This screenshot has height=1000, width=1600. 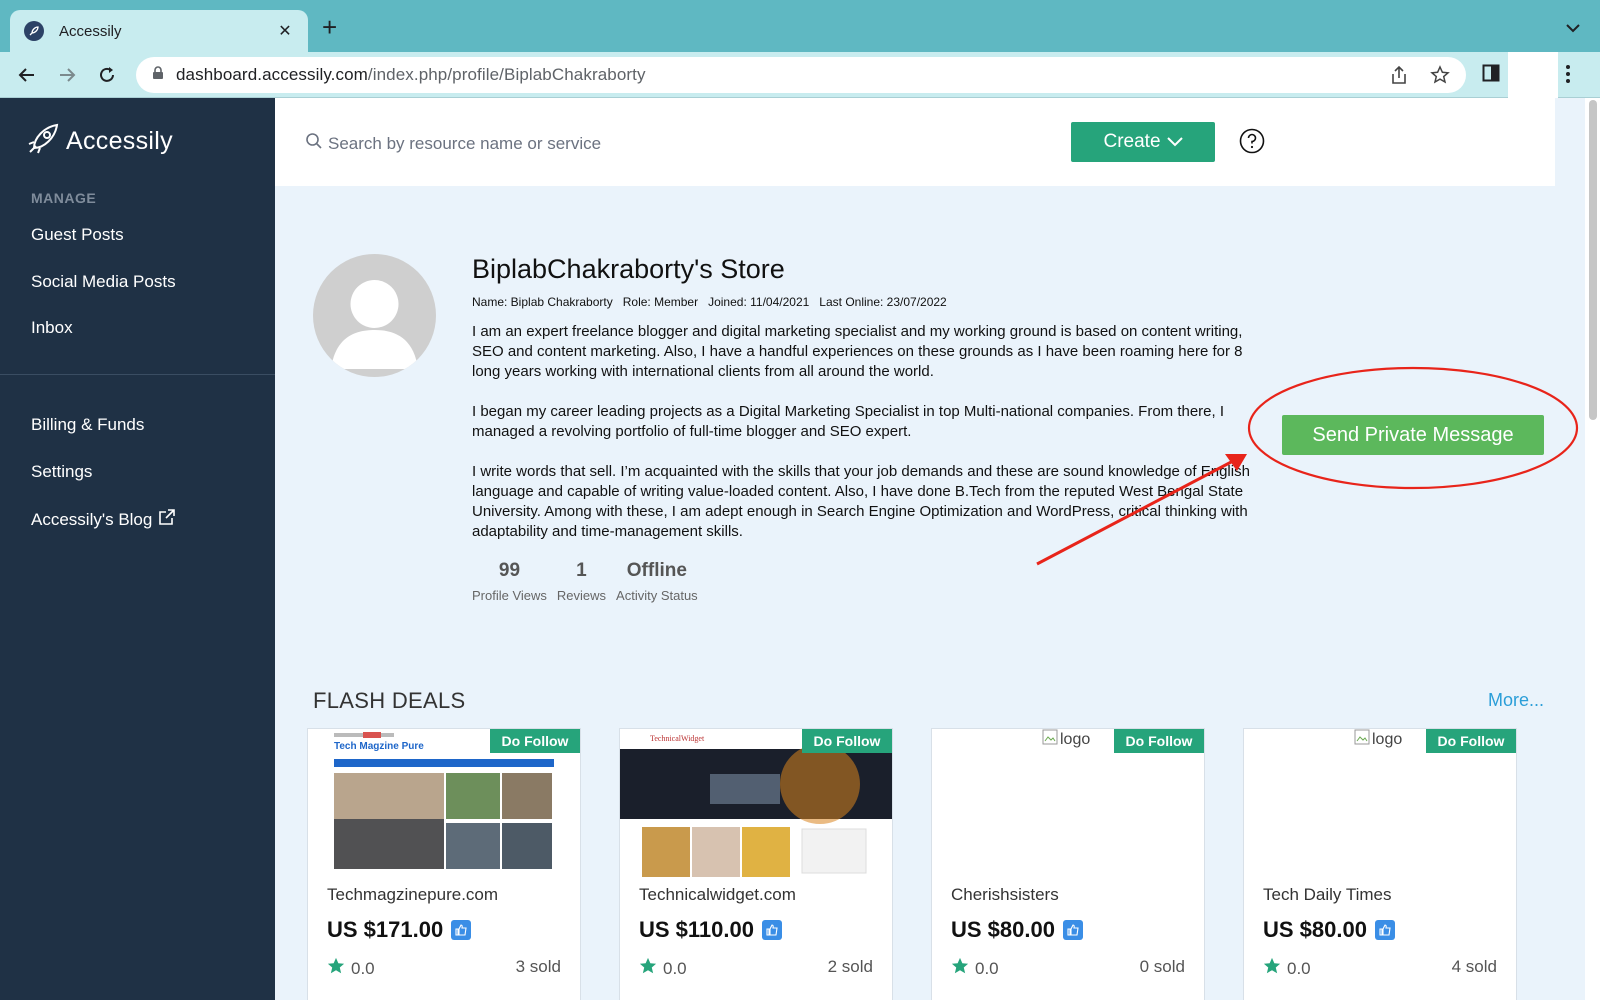 I want to click on flash-deals-title: FLASH DEALS, so click(x=389, y=700).